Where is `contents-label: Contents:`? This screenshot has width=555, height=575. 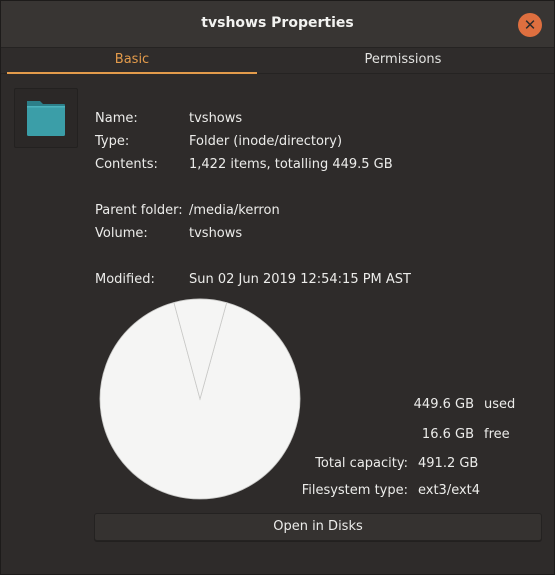
contents-label: Contents: is located at coordinates (126, 164).